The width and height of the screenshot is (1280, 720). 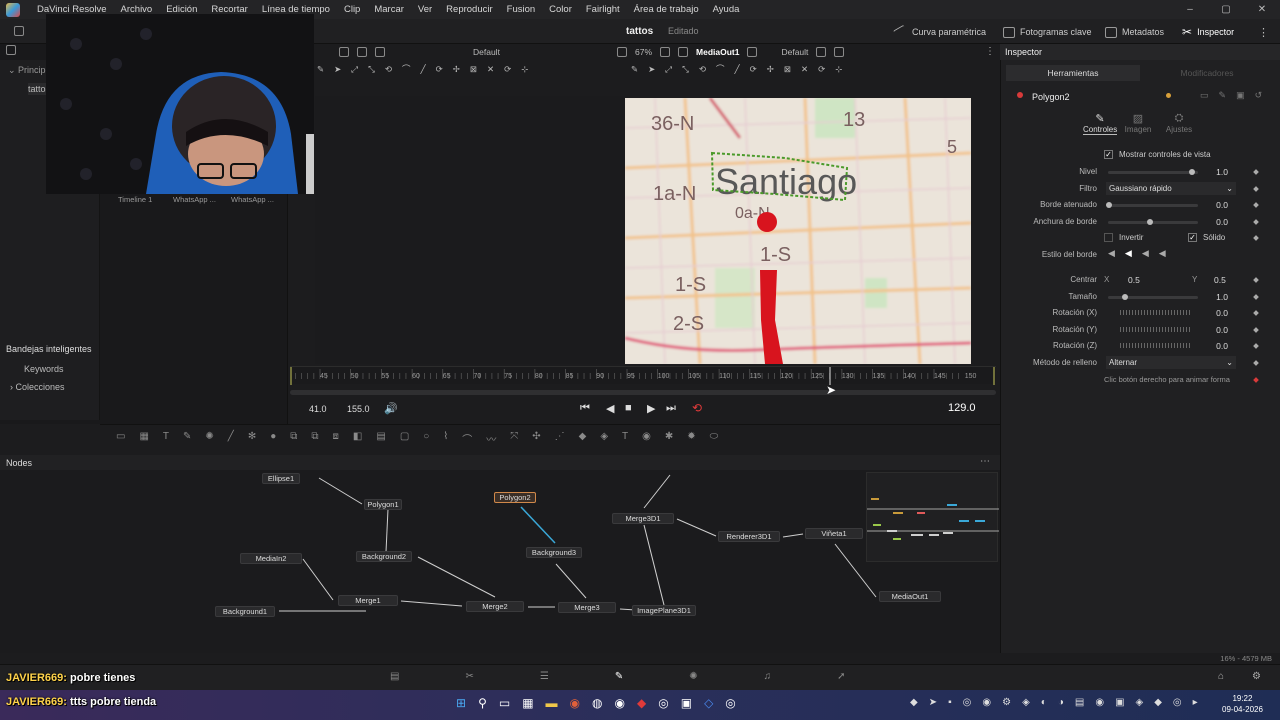 I want to click on node-polygon1: Polygon1, so click(x=383, y=504).